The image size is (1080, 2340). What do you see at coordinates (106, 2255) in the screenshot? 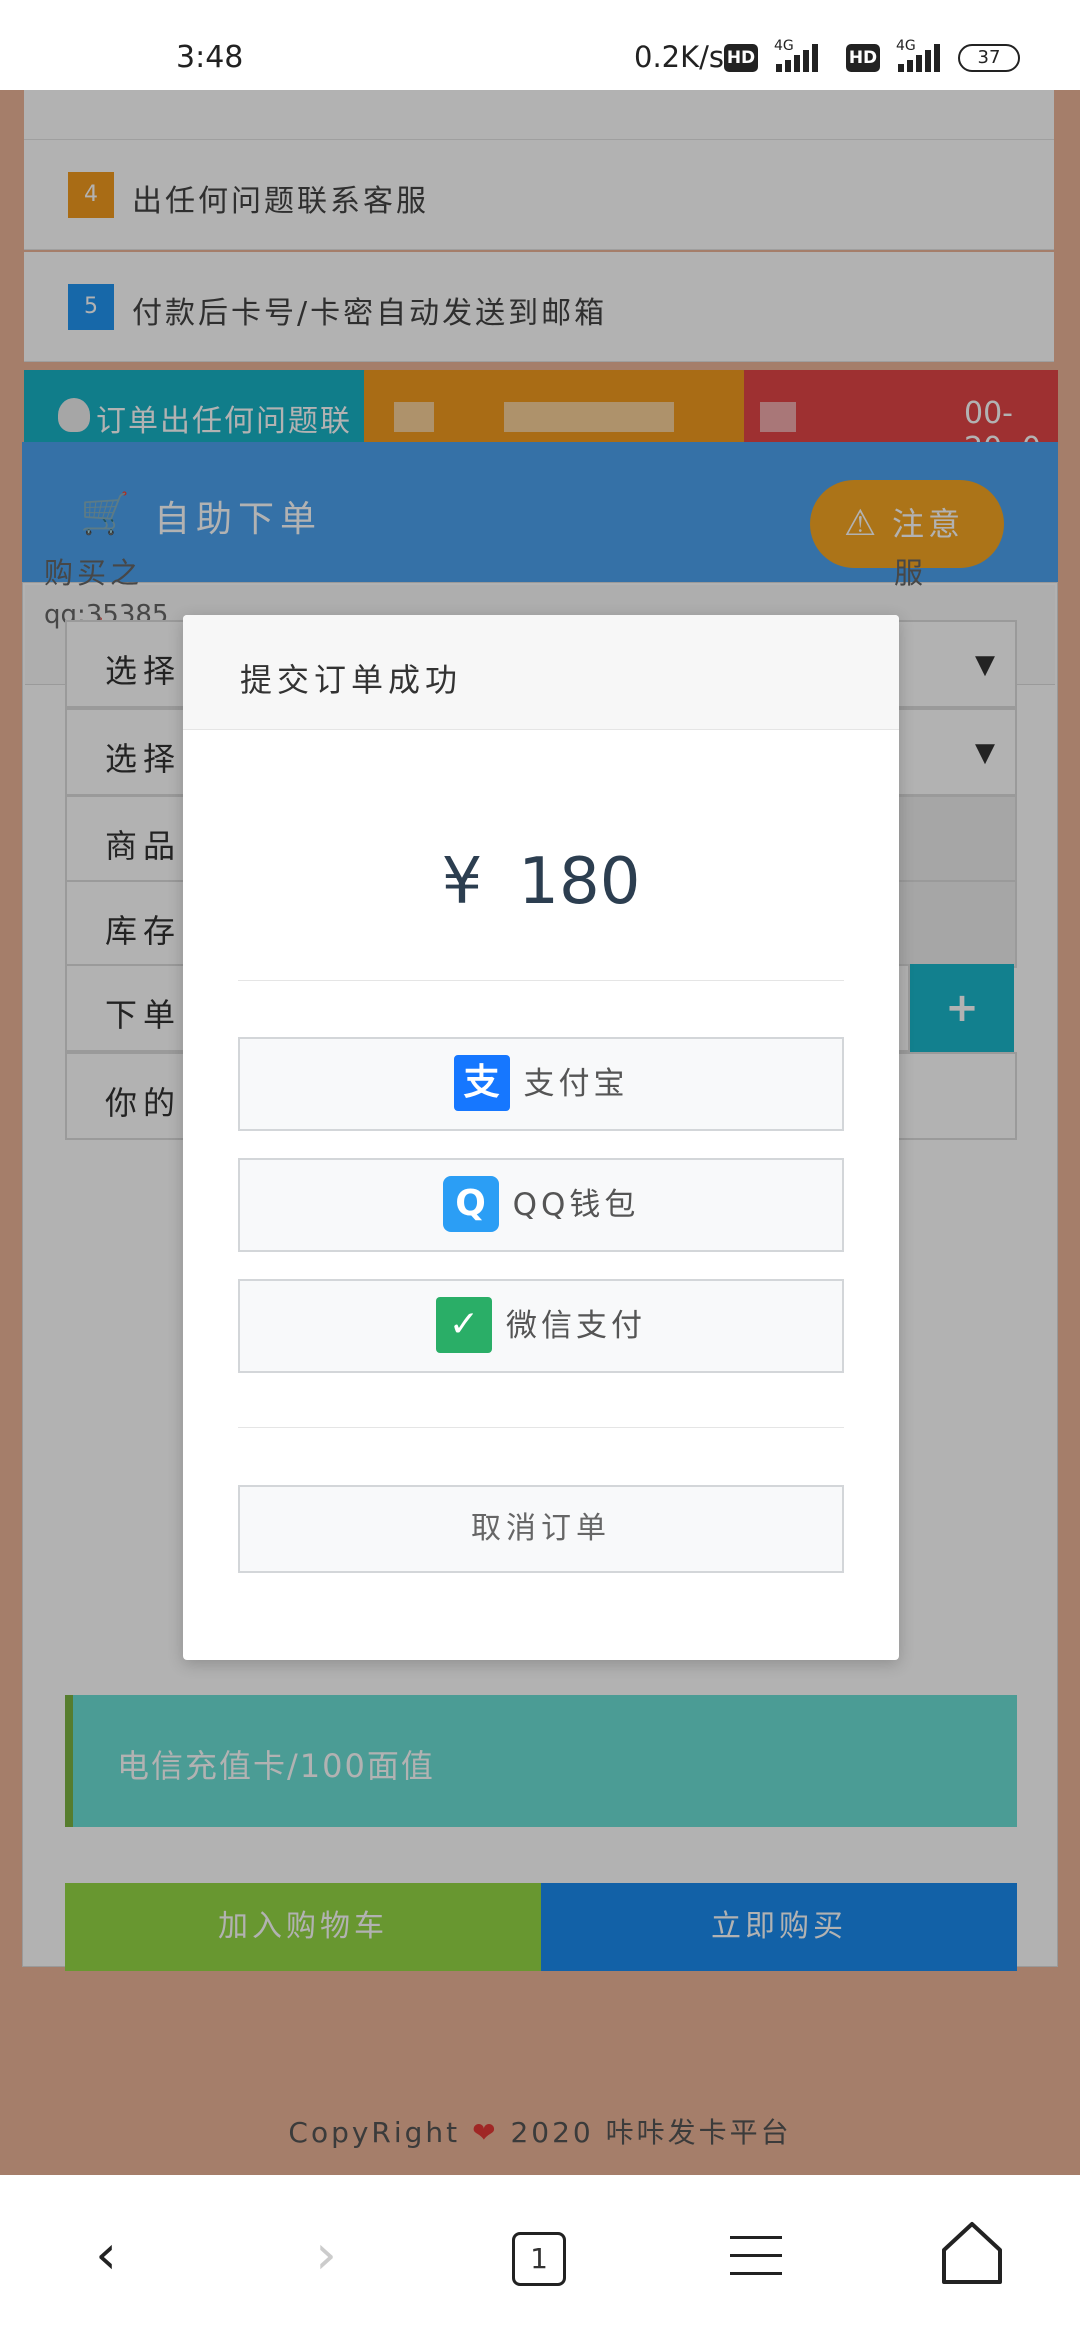
I see `back-icon: ‹` at bounding box center [106, 2255].